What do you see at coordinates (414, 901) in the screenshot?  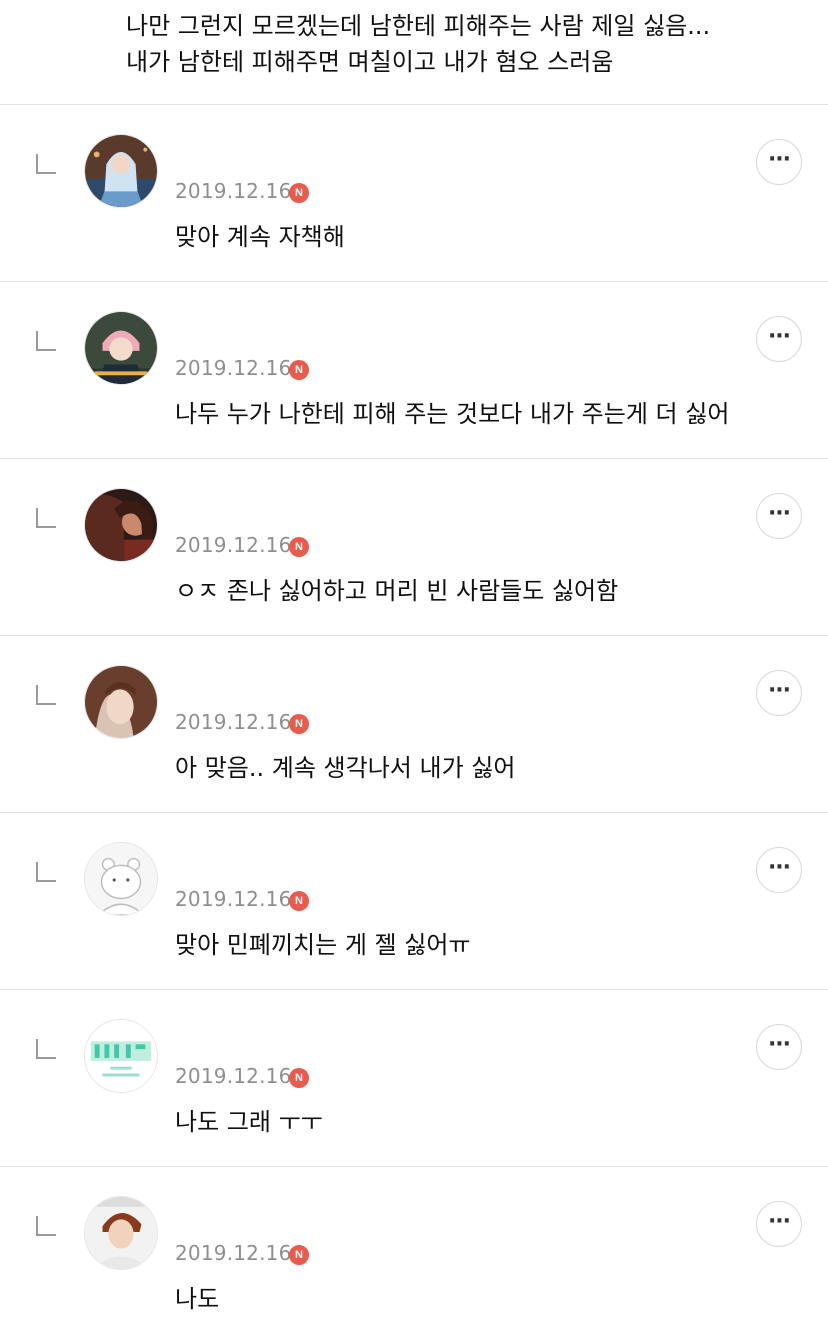 I see `reply-item: 2019.12.16 N 맞아 민폐끼치는 게 젤 싫어ㅠ ···` at bounding box center [414, 901].